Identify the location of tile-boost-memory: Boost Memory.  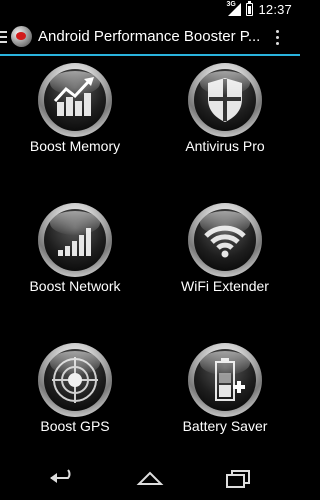
(75, 128).